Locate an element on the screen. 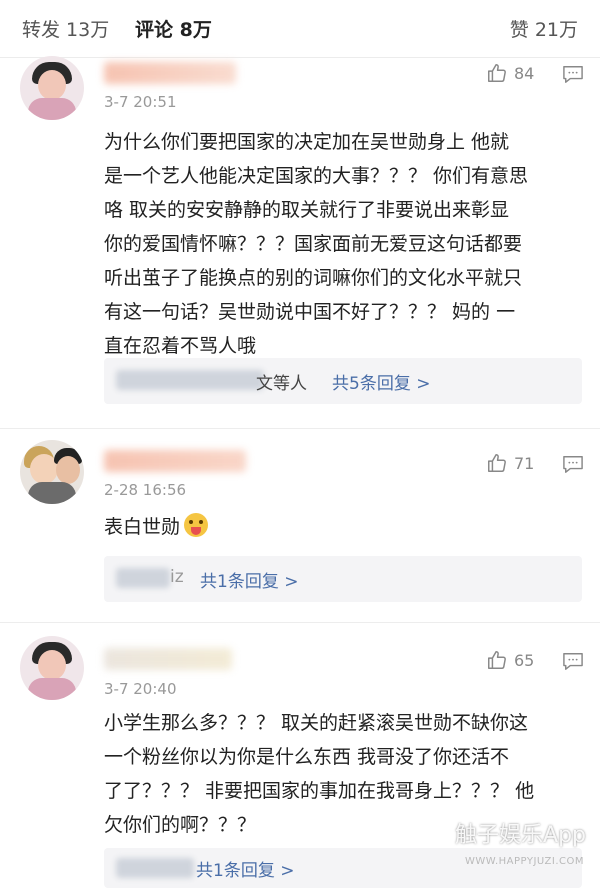  watermark-logo: 触子娱乐App is located at coordinates (520, 835).